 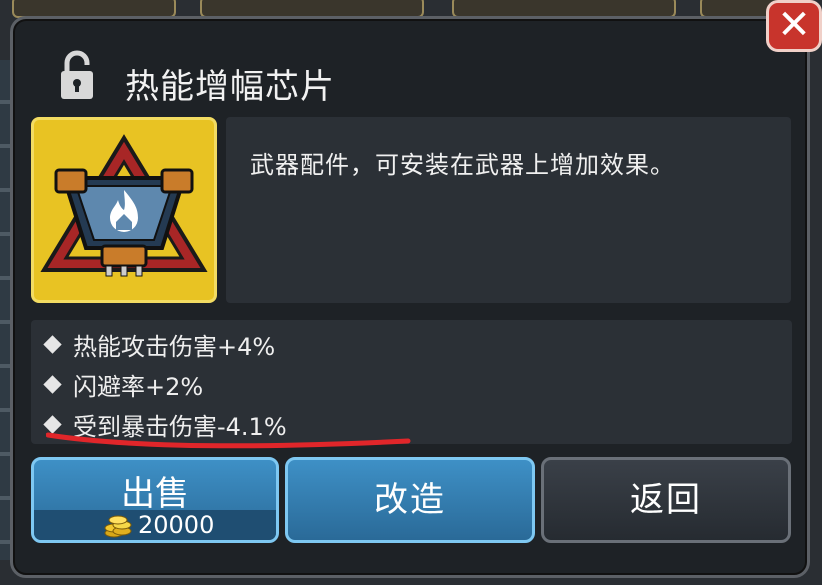 What do you see at coordinates (123, 384) in the screenshot?
I see `stat-line: 闪避率+2%` at bounding box center [123, 384].